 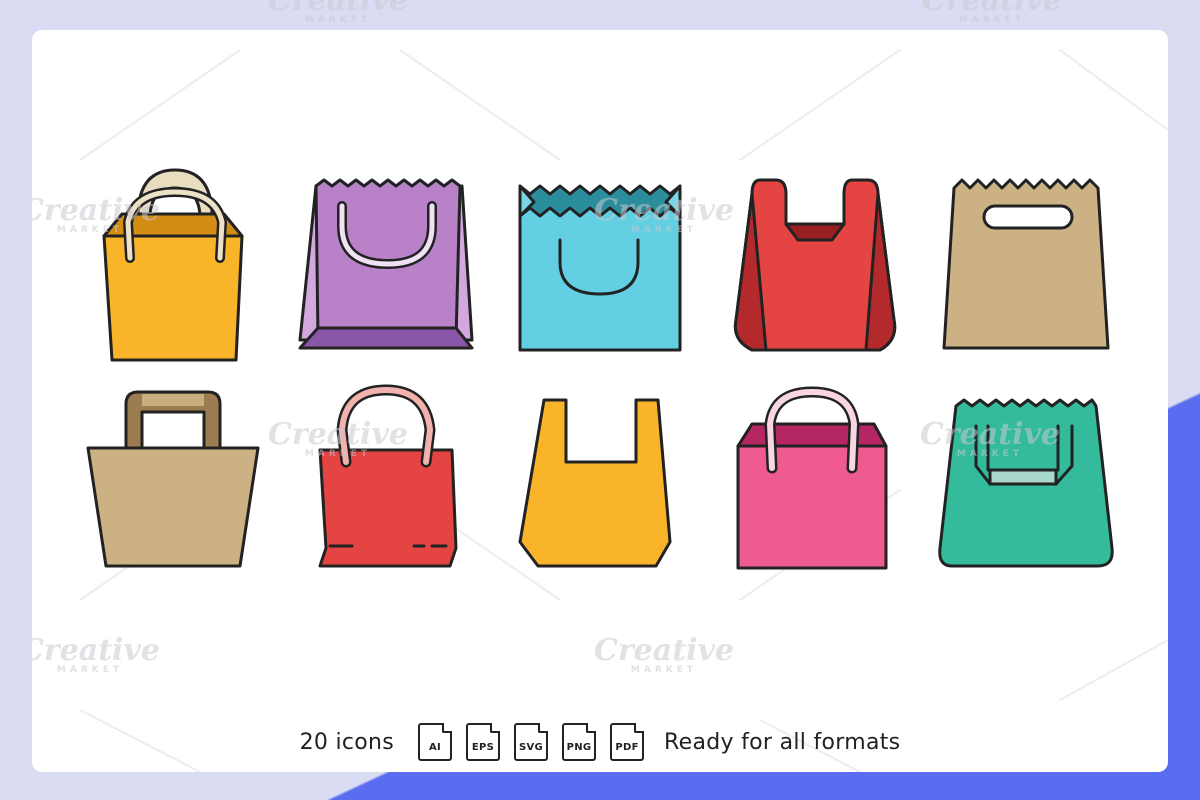 What do you see at coordinates (173, 479) in the screenshot?
I see `tote-bag-kraft-icon` at bounding box center [173, 479].